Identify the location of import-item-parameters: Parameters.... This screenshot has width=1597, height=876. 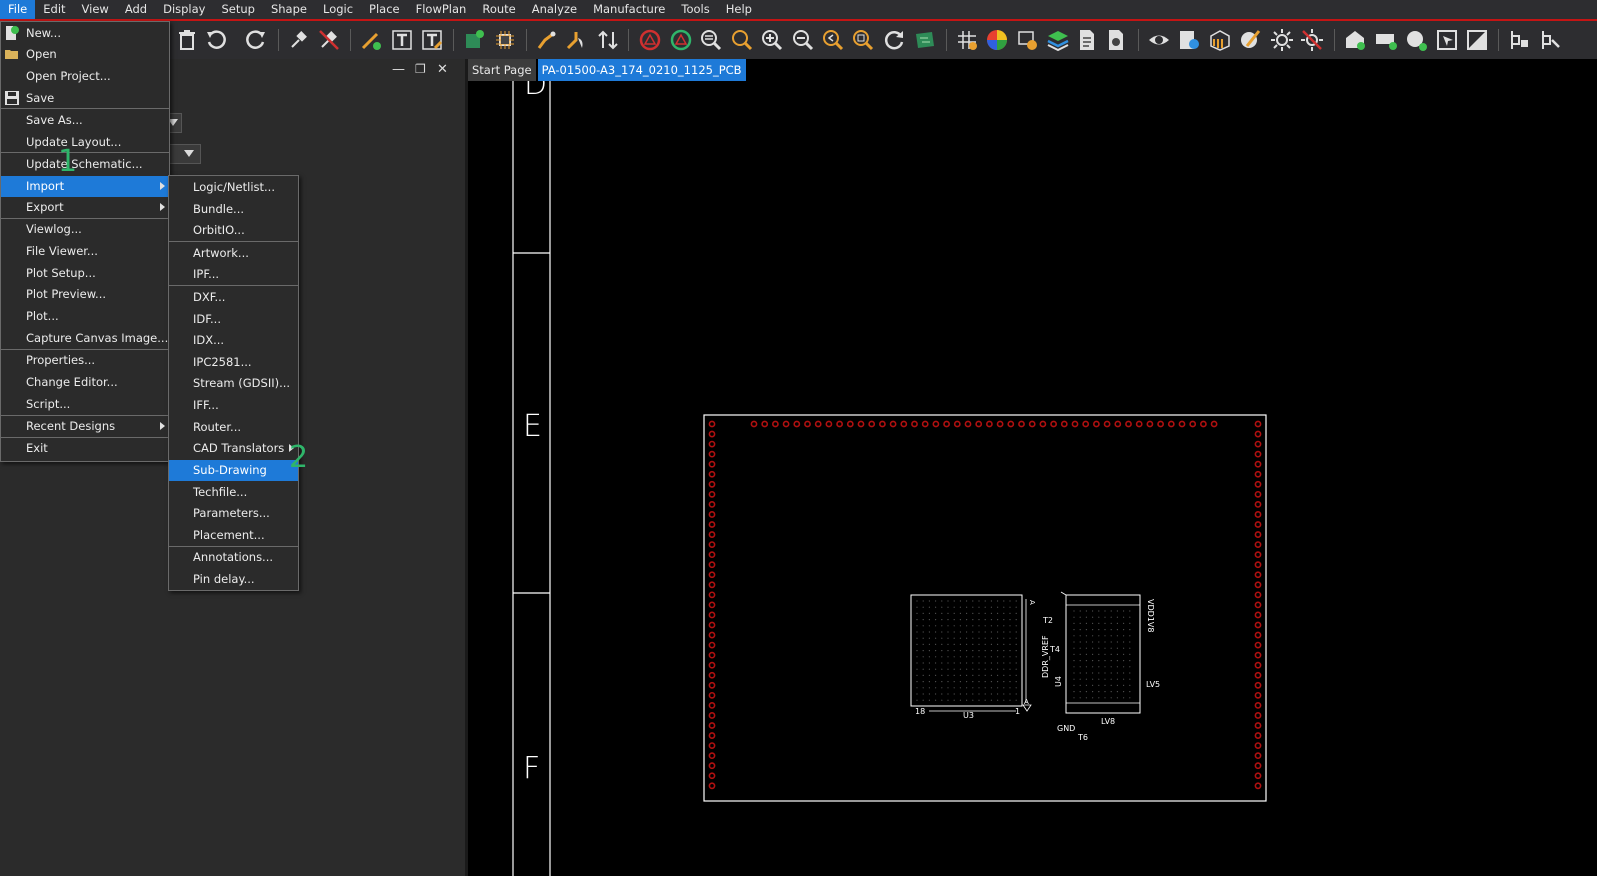
(233, 513).